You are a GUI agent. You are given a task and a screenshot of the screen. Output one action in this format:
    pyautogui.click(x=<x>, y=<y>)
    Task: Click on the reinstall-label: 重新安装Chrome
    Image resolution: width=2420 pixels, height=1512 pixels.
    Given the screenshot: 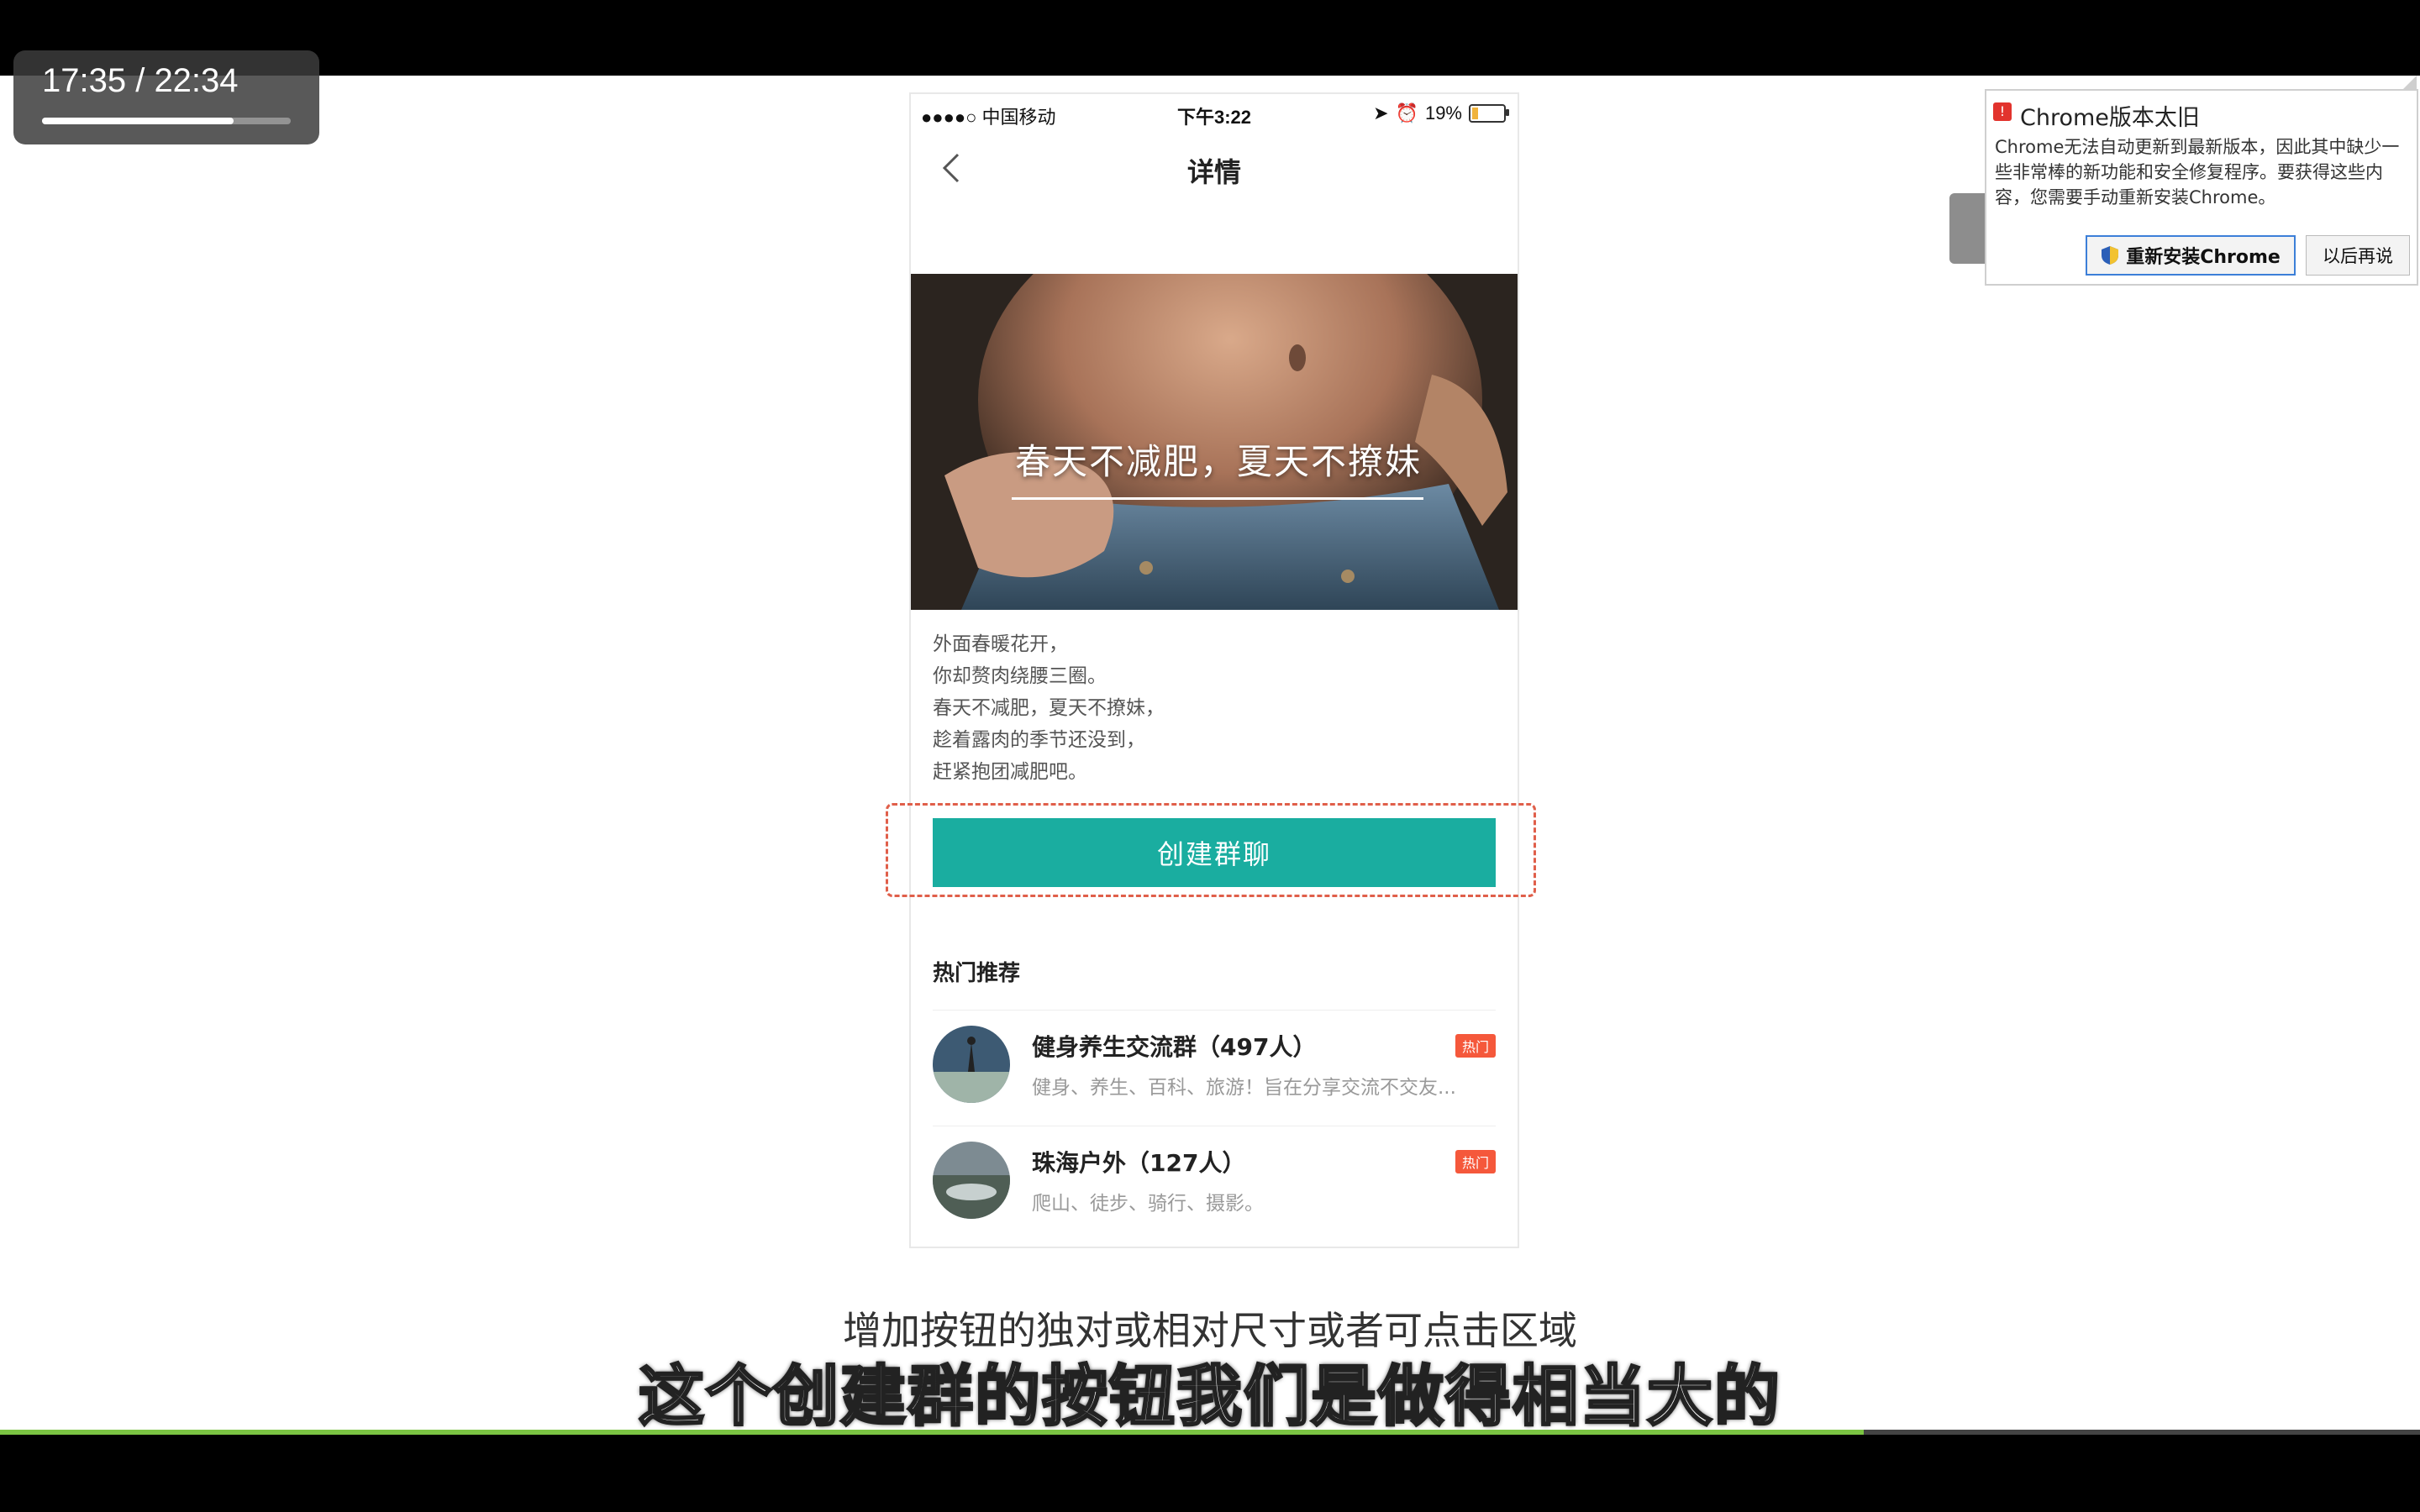 What is the action you would take?
    pyautogui.click(x=2204, y=257)
    